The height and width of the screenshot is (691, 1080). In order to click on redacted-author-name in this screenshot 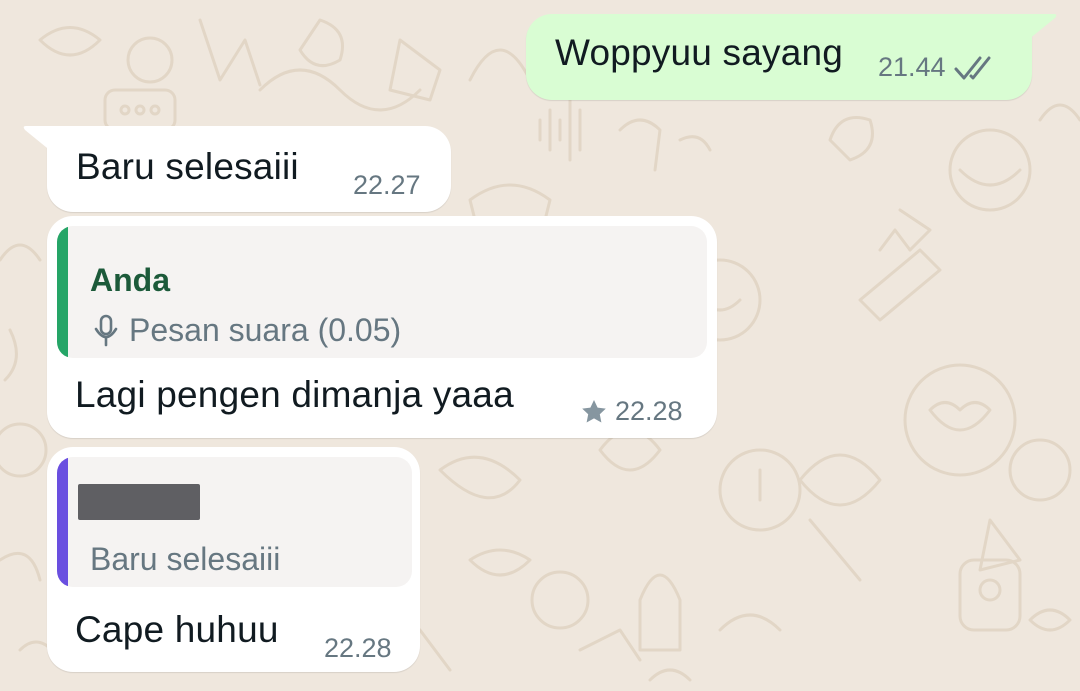, I will do `click(139, 502)`.